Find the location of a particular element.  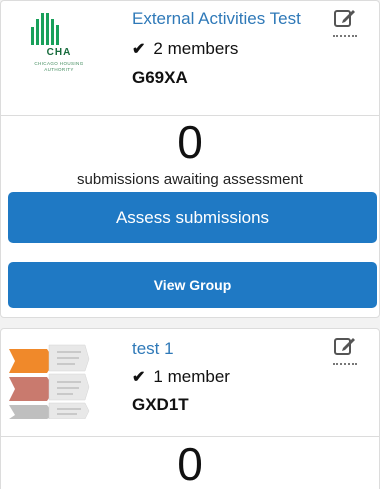

group-title-link: test 1 is located at coordinates (153, 349).